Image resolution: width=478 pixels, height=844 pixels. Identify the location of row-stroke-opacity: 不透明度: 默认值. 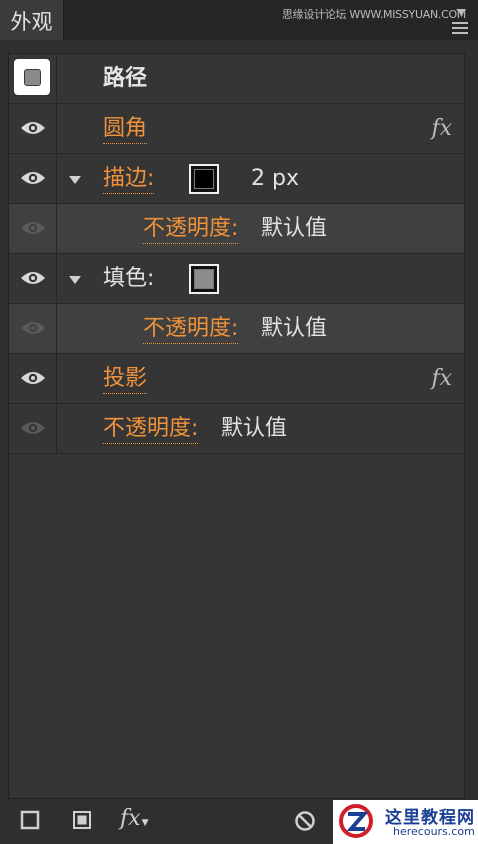
(236, 229).